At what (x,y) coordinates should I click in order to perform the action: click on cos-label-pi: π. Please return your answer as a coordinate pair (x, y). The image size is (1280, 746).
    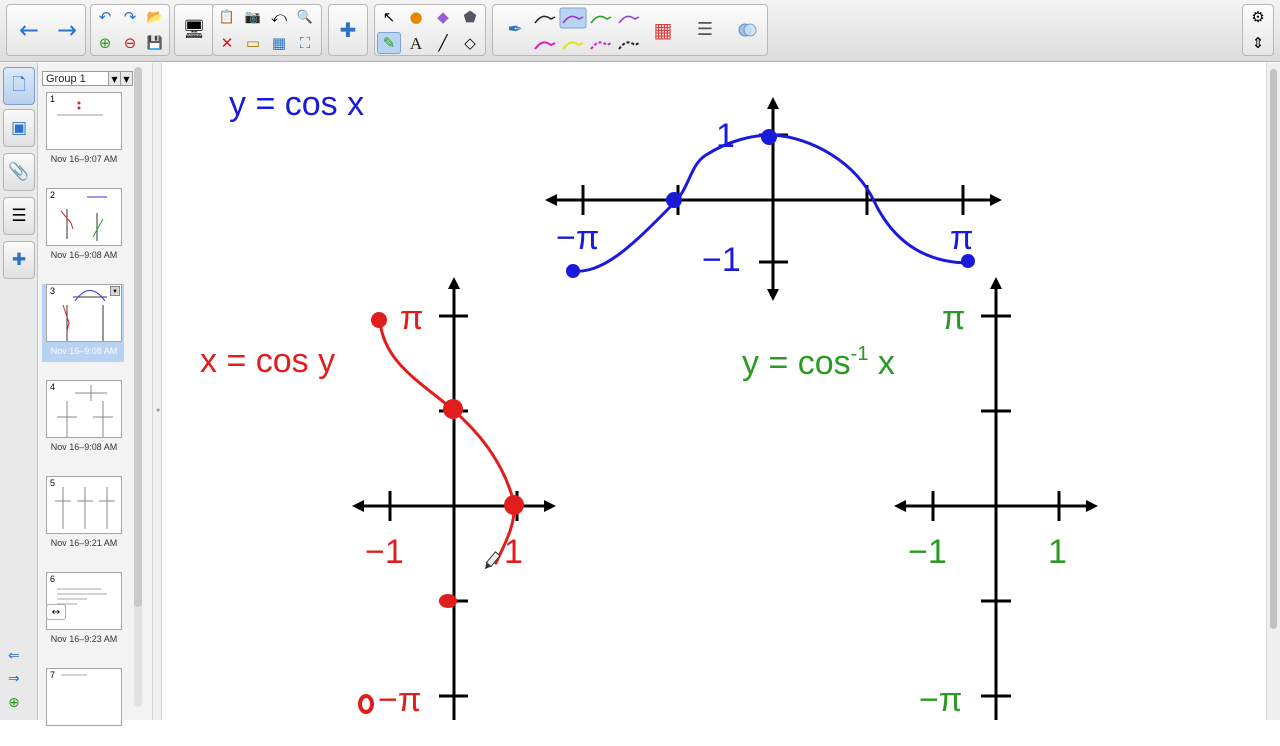
    Looking at the image, I should click on (962, 238).